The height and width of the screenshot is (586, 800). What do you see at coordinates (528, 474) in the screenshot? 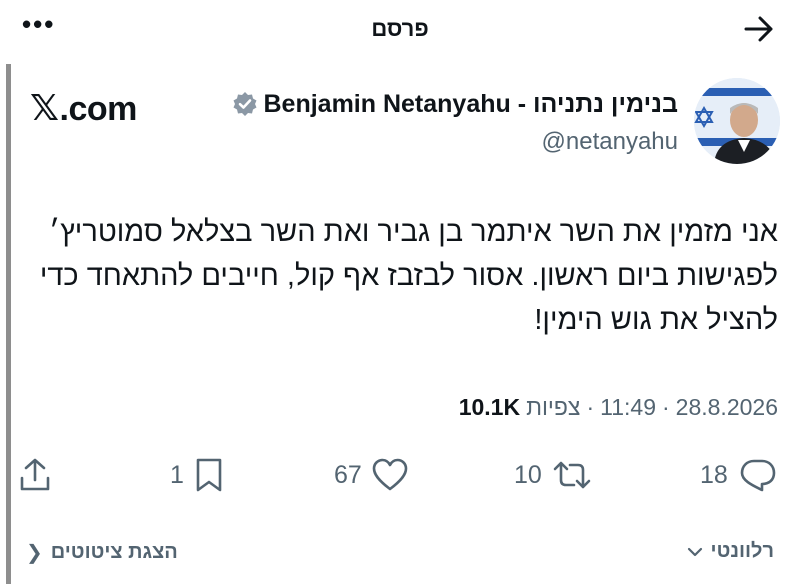
I see `retweet-count: 10` at bounding box center [528, 474].